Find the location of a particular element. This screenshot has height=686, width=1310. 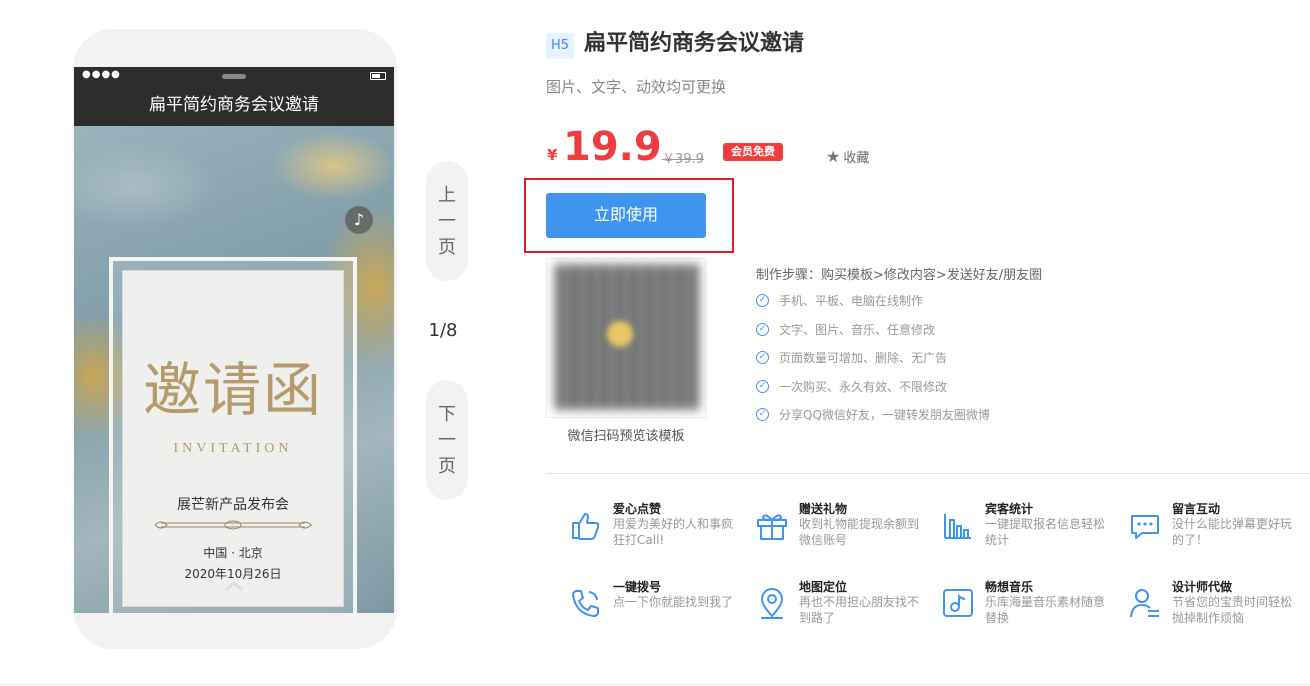

feature-item: 赠送礼物 收到礼物能提现余额到微信账号 is located at coordinates (847, 530).